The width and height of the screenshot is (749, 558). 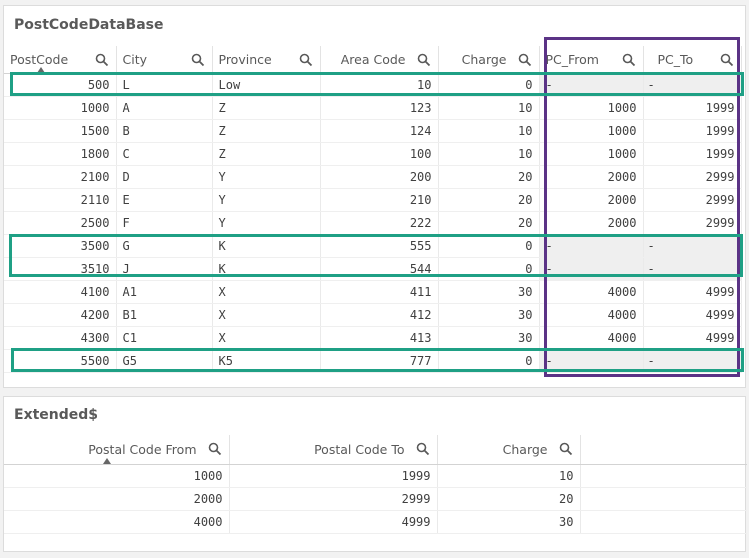 I want to click on cell-city: E, so click(x=164, y=200).